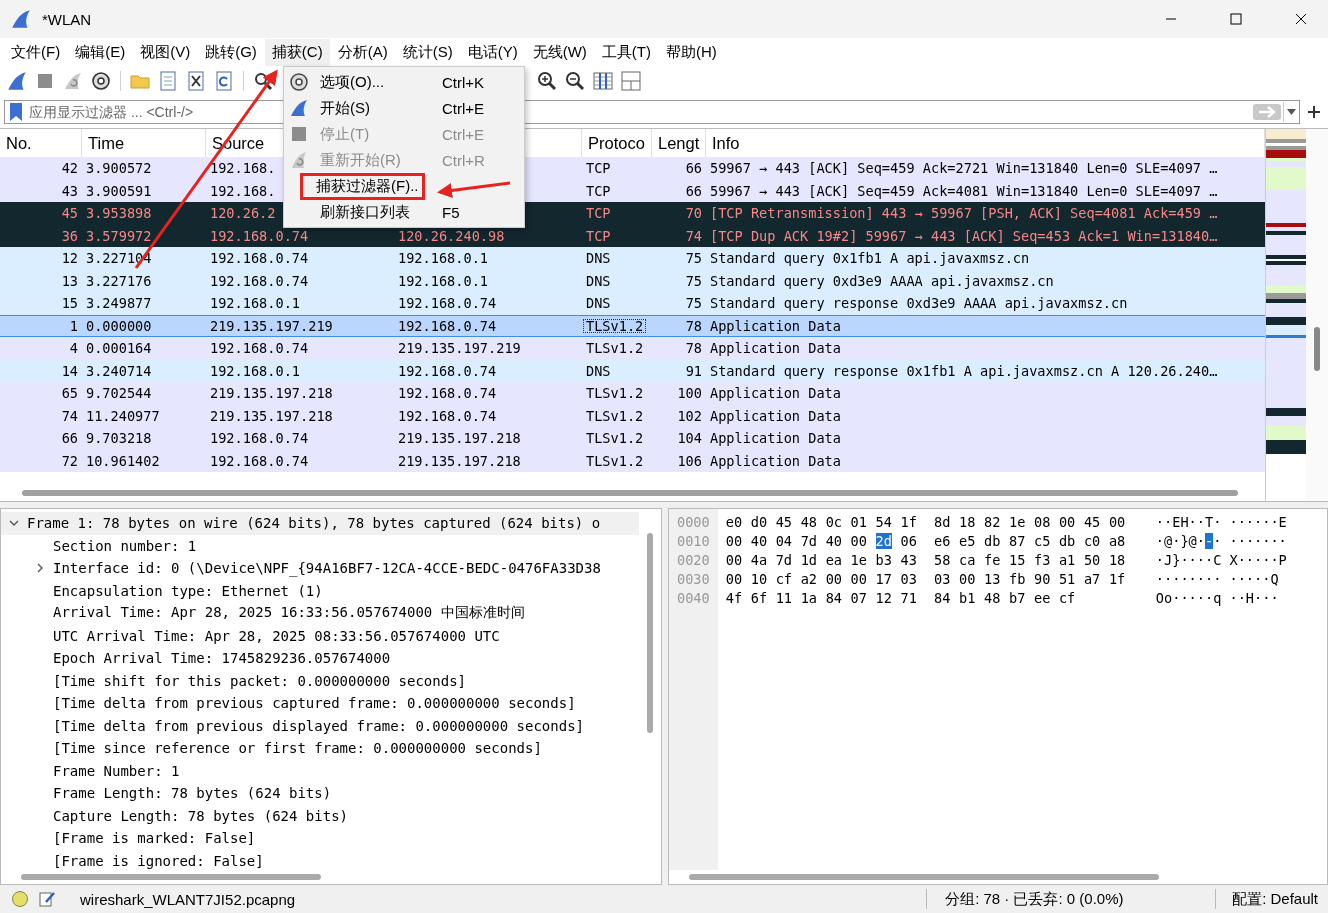 This screenshot has height=913, width=1328. I want to click on hex-byte: 1d, so click(809, 559).